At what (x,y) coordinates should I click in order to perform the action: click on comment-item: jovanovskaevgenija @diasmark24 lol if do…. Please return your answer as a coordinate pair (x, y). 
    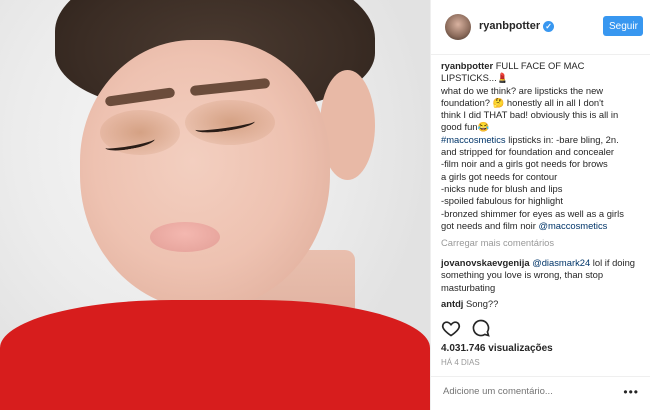
    Looking at the image, I should click on (541, 275).